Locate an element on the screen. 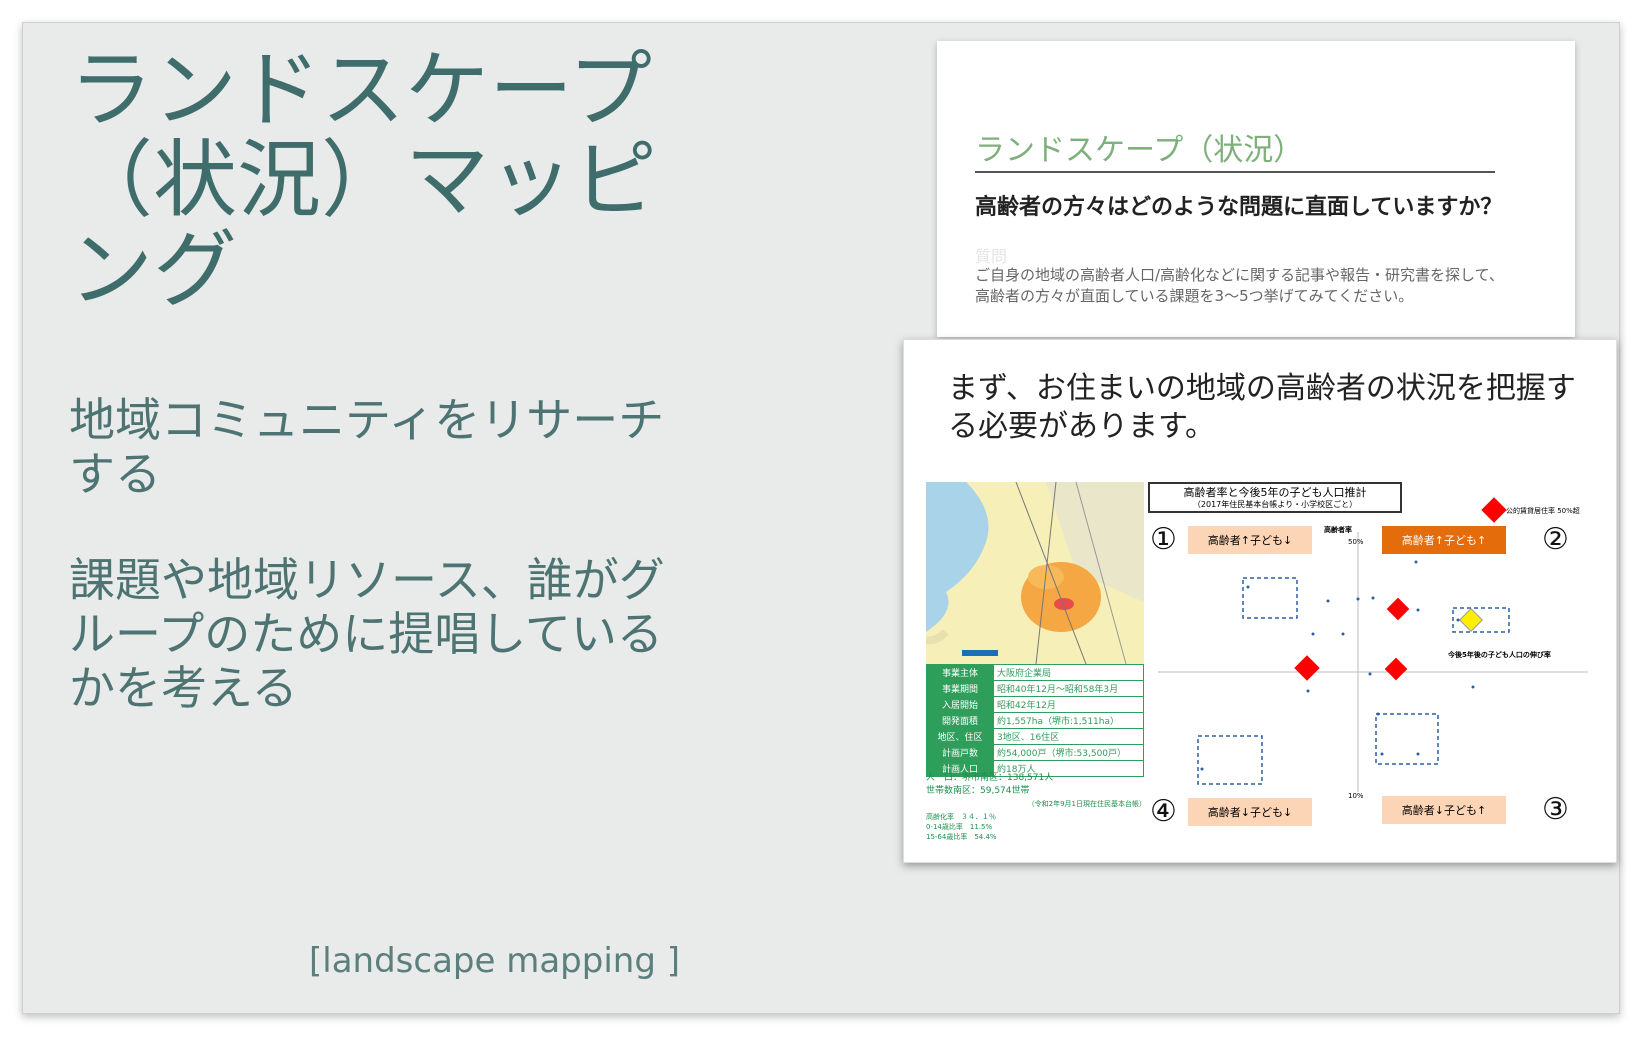  info-key: 計画戸数 is located at coordinates (960, 752).